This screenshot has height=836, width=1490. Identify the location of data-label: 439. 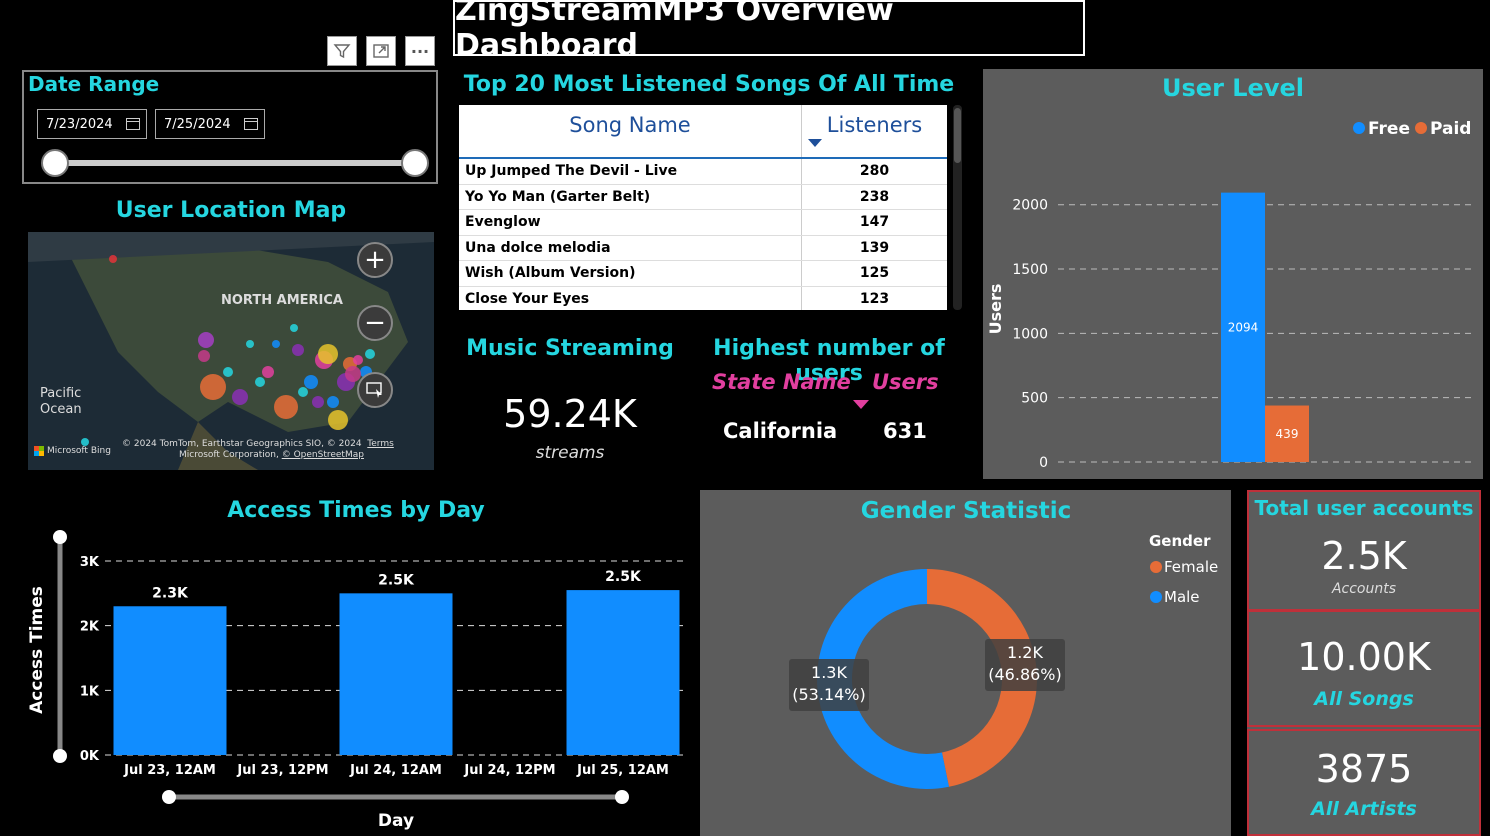
(1287, 434).